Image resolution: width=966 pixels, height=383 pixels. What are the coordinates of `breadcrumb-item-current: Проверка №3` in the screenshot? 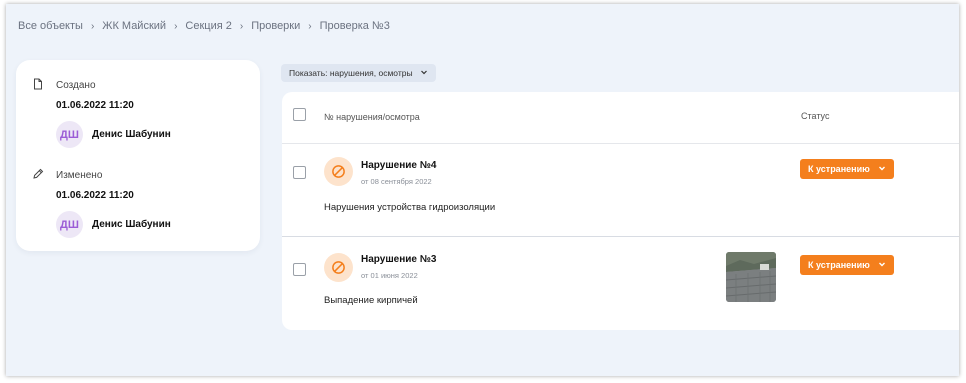 It's located at (354, 26).